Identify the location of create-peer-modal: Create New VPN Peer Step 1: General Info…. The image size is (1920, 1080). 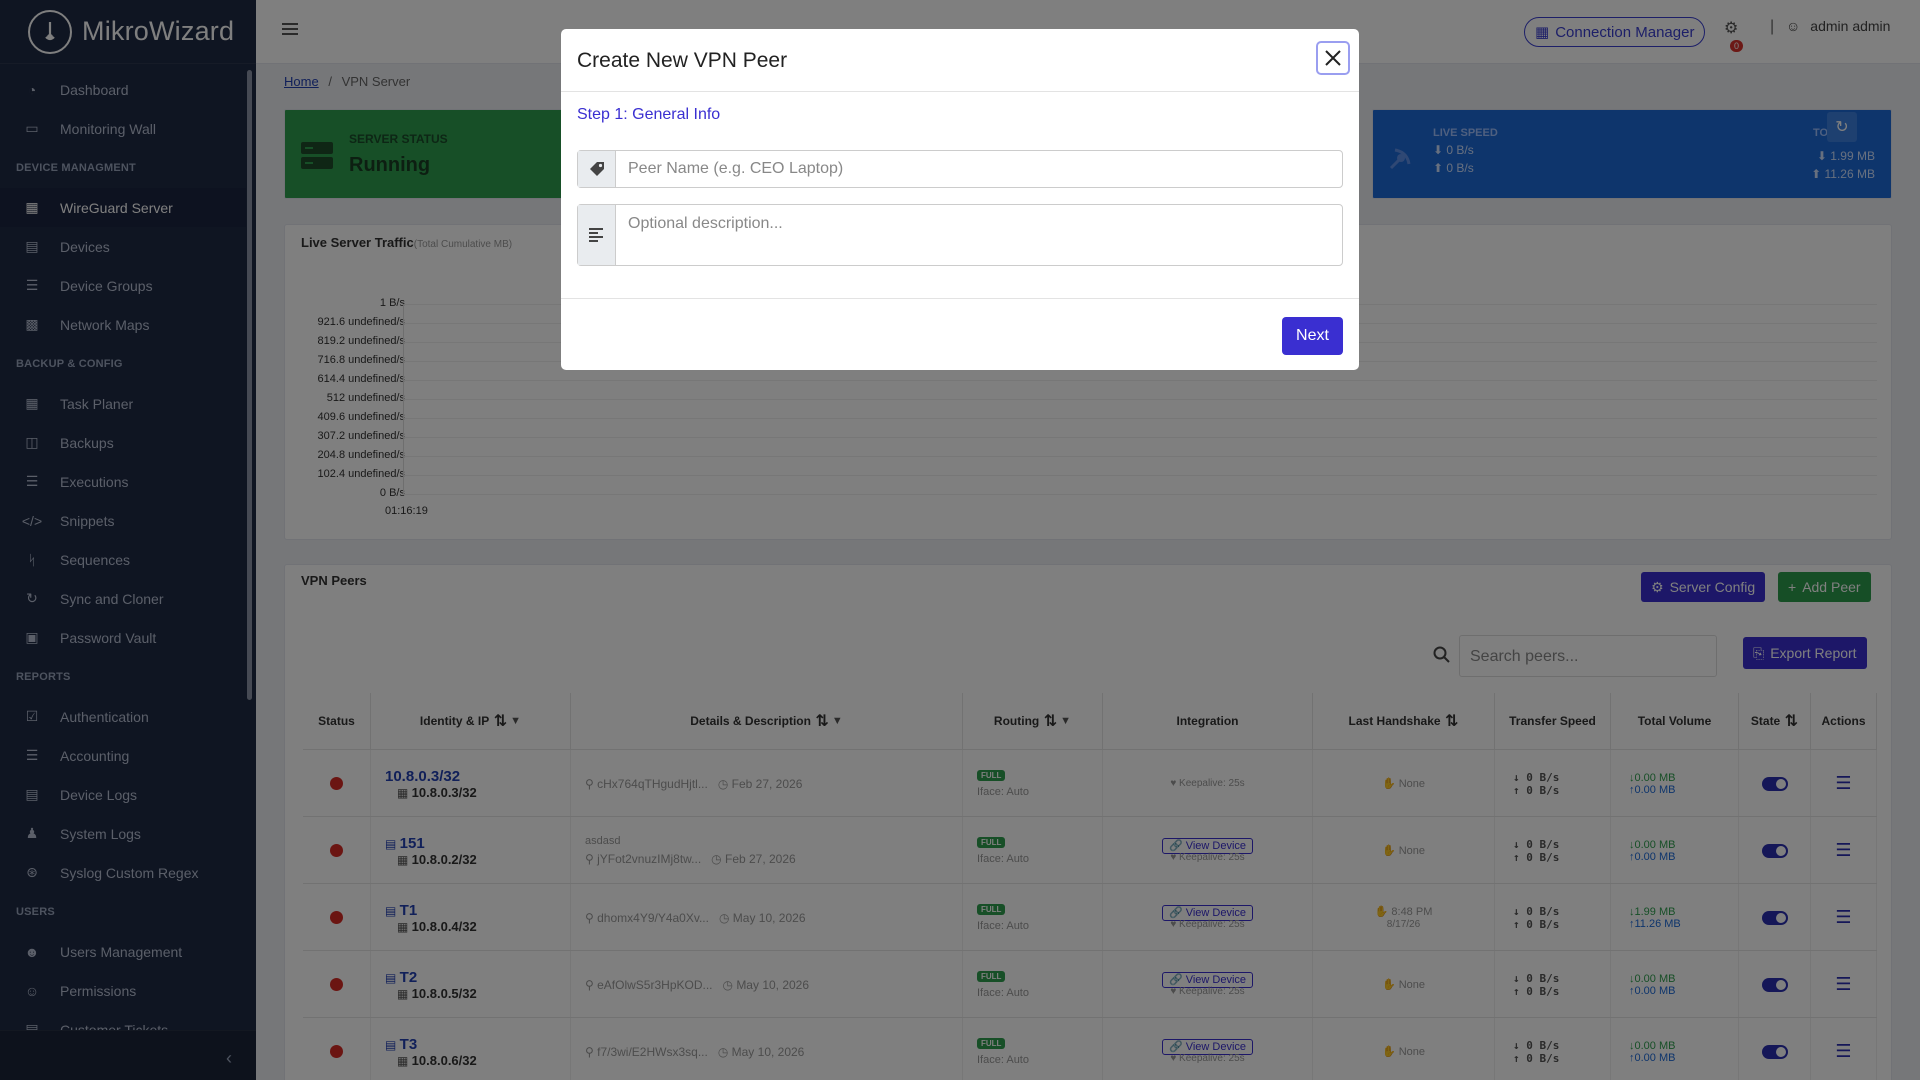
(960, 199).